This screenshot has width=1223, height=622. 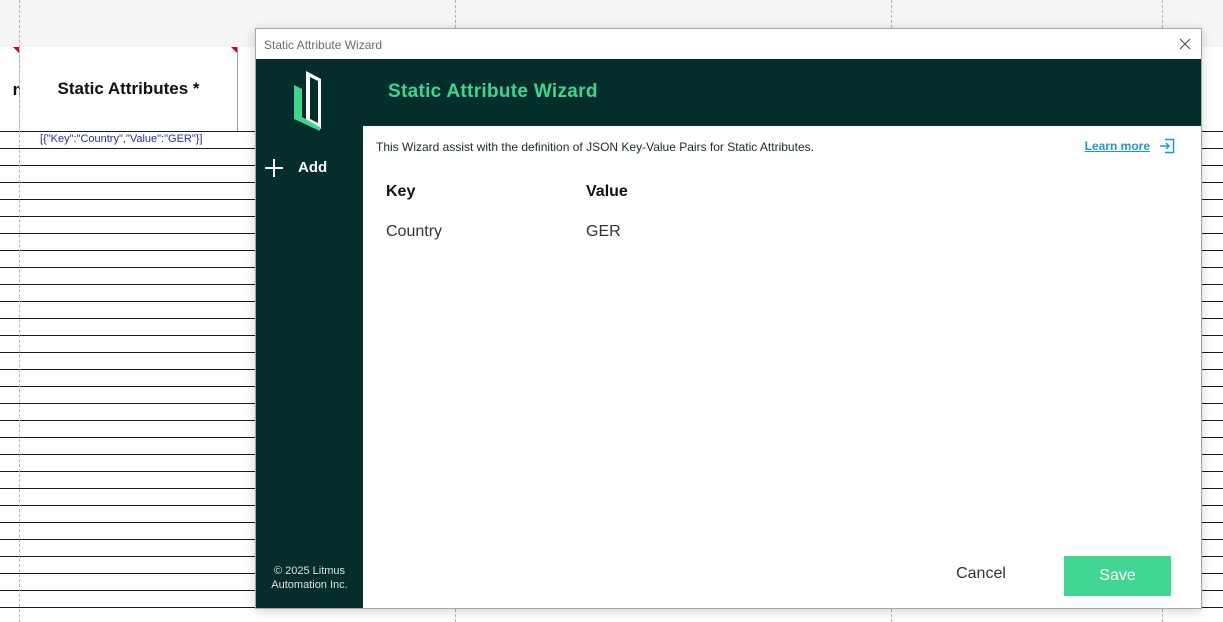 I want to click on close-button, so click(x=1185, y=44).